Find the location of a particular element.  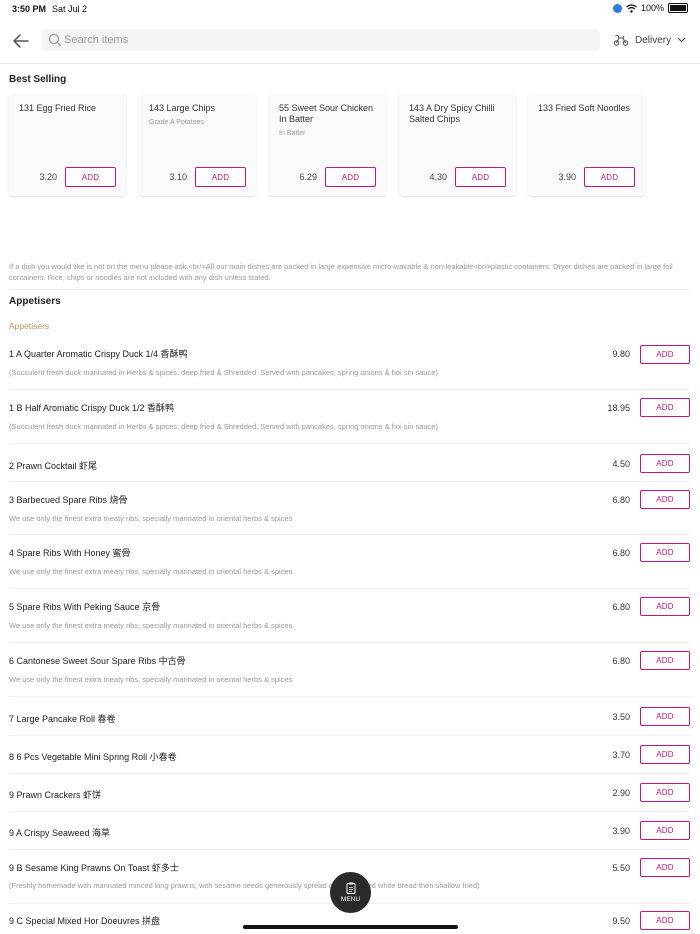

battery-icon is located at coordinates (678, 8).